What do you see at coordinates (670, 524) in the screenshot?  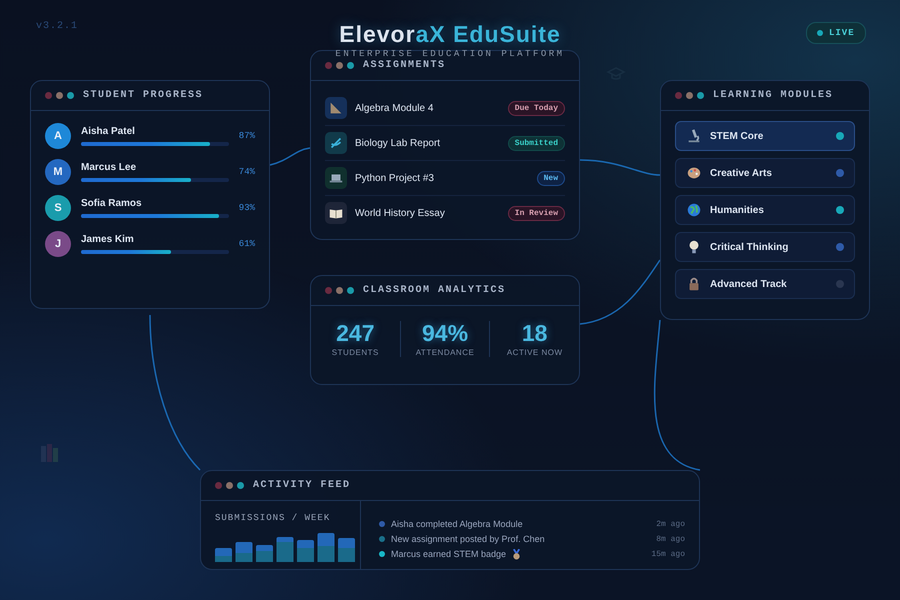 I see `event-time: 2m ago` at bounding box center [670, 524].